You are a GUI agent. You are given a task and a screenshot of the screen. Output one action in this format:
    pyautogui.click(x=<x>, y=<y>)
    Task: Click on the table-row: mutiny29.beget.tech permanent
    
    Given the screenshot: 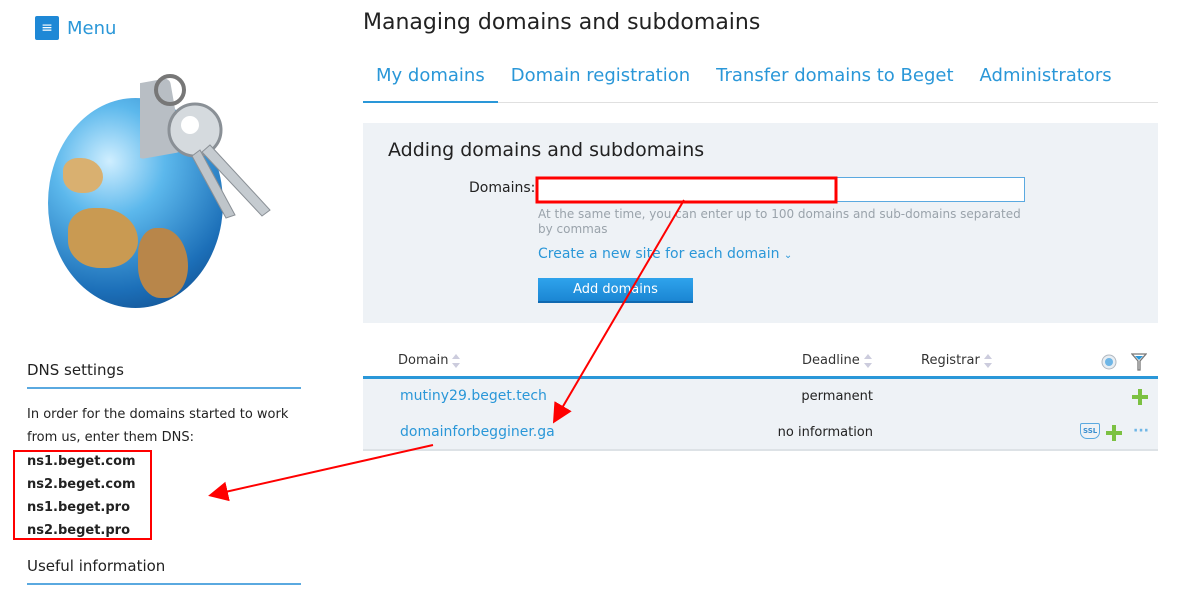 What is the action you would take?
    pyautogui.click(x=760, y=397)
    